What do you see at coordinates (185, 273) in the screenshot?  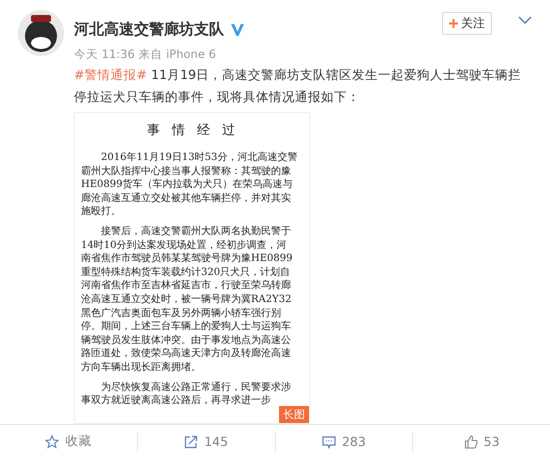 I see `document-line: 重型特殊结构货车装载约计320只犬只，计划自` at bounding box center [185, 273].